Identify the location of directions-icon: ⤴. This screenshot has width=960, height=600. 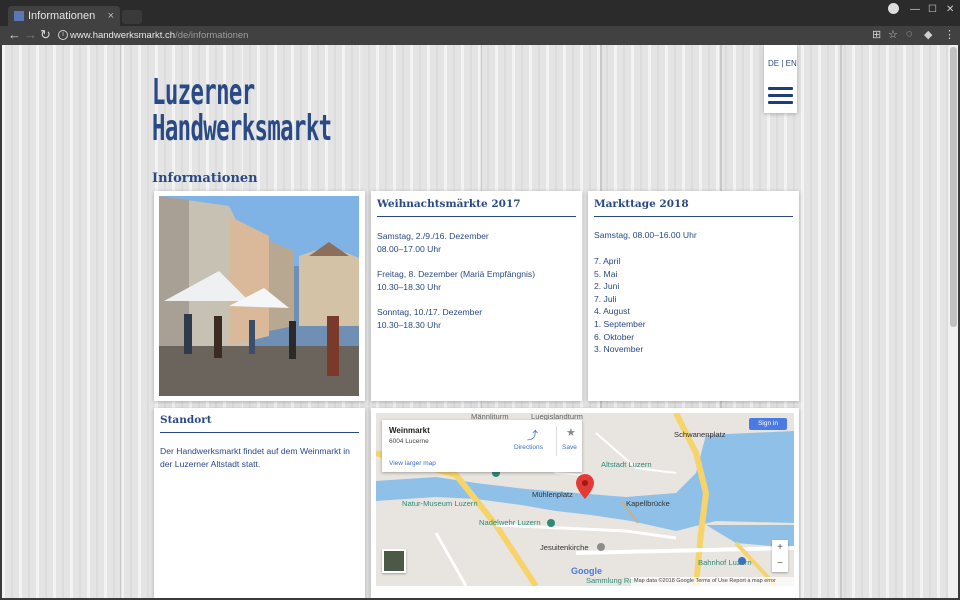
(532, 435).